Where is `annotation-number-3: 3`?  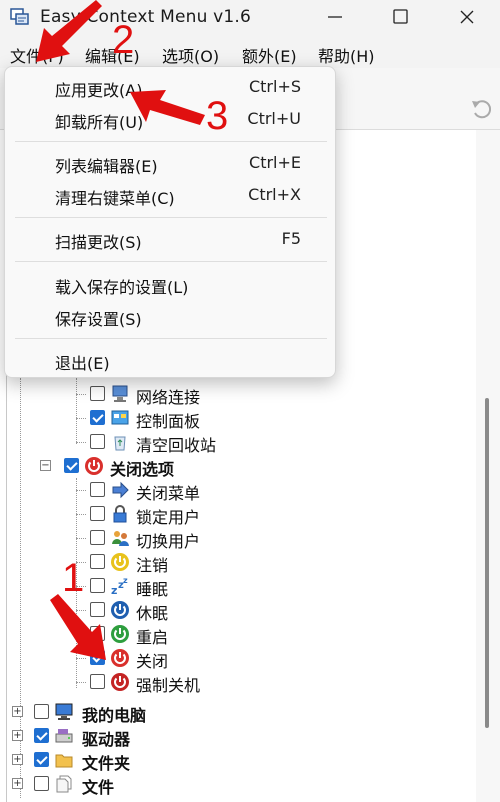 annotation-number-3: 3 is located at coordinates (217, 116).